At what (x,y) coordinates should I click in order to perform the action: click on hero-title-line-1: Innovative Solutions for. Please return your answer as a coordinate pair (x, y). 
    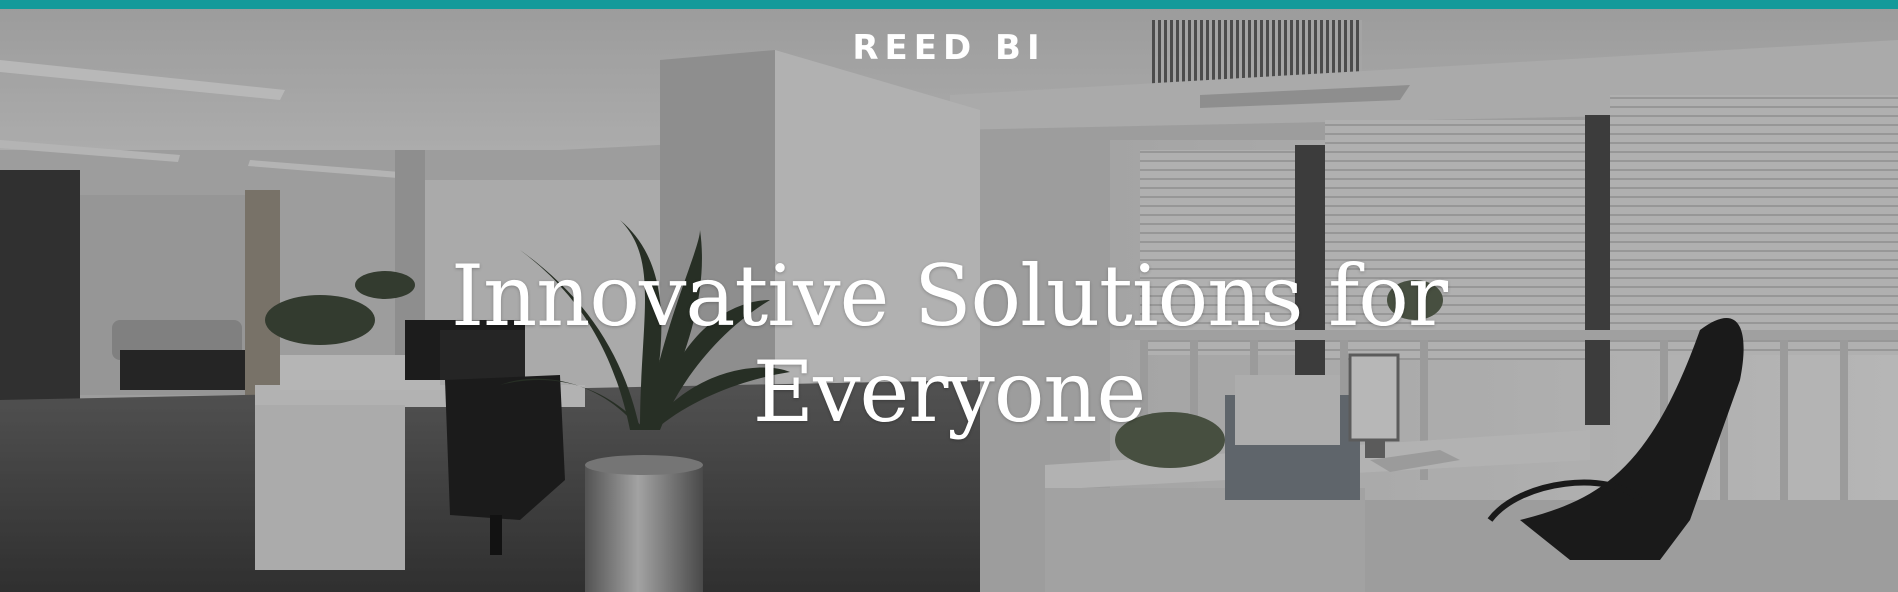
    Looking at the image, I should click on (949, 296).